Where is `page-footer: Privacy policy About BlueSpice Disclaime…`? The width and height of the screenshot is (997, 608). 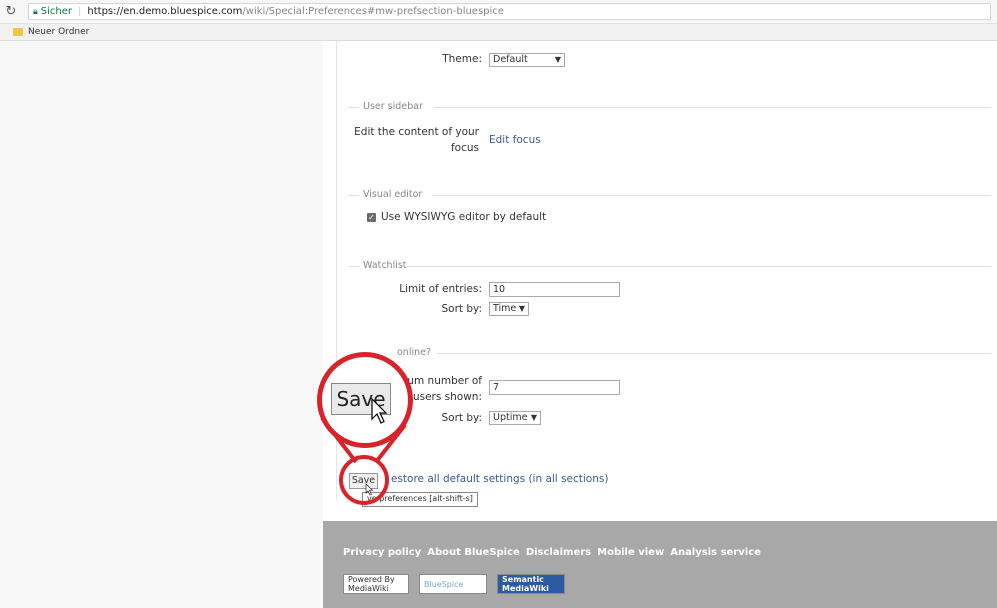 page-footer: Privacy policy About BlueSpice Disclaime… is located at coordinates (660, 564).